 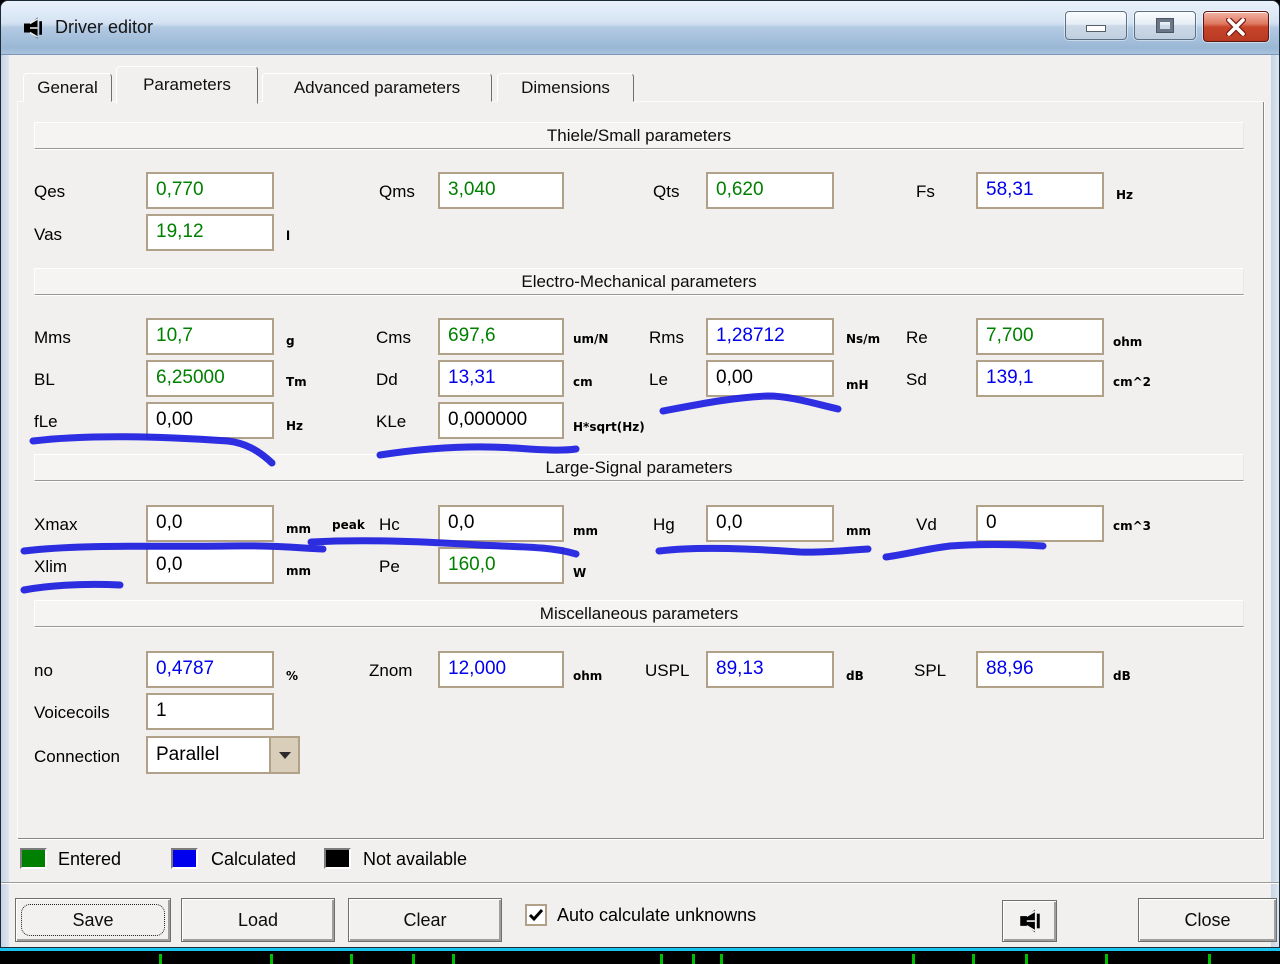 What do you see at coordinates (50, 191) in the screenshot?
I see `field-label-qes: Qes` at bounding box center [50, 191].